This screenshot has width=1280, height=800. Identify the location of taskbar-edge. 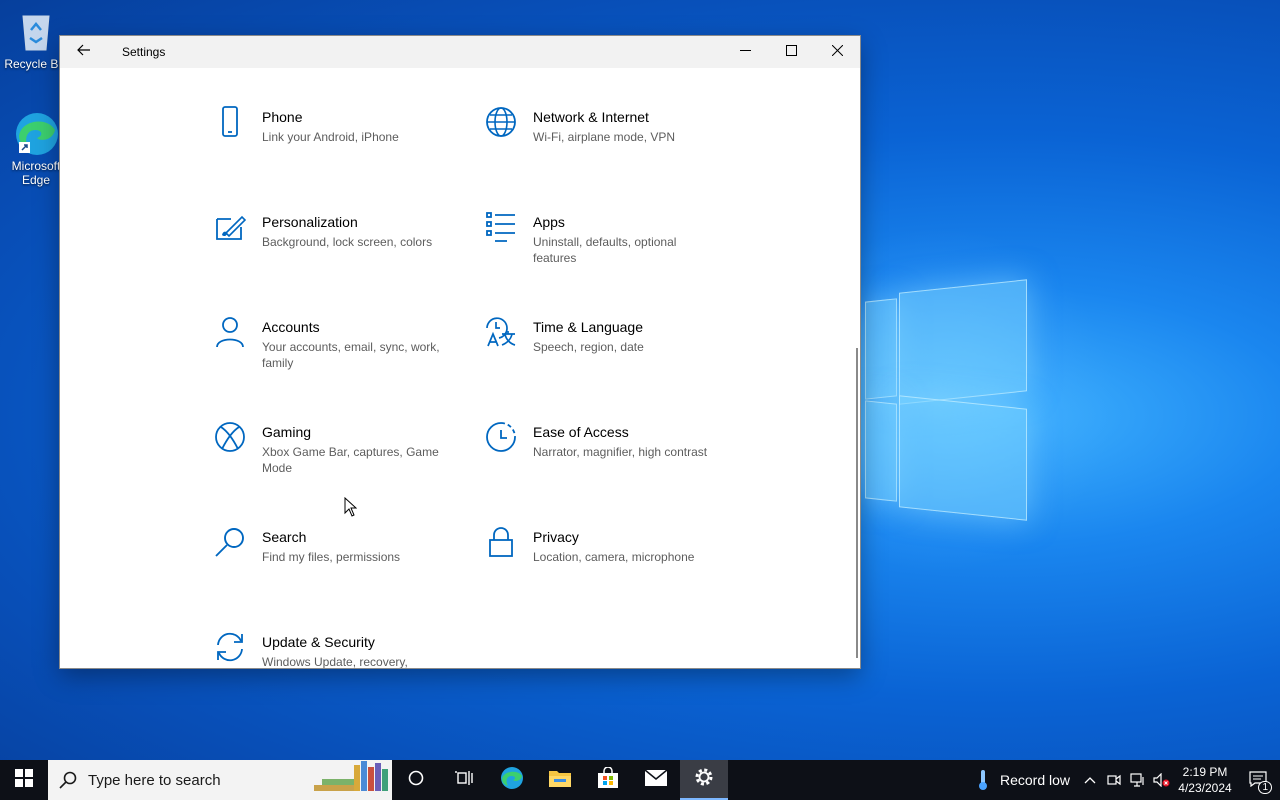
(512, 780).